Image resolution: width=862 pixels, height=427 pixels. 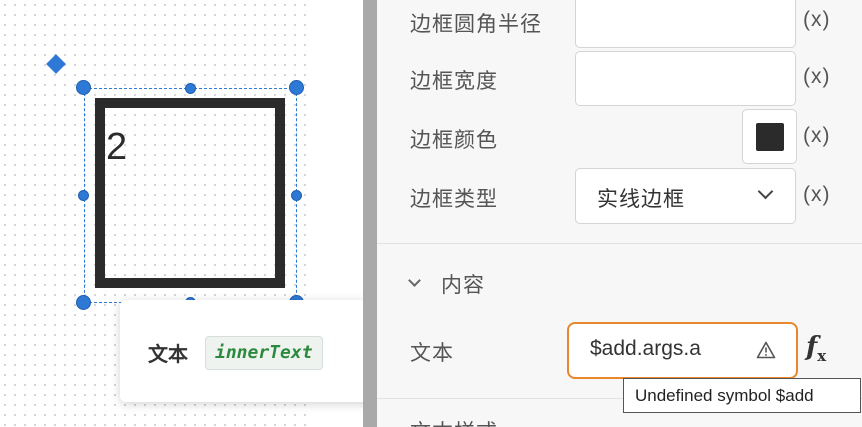 What do you see at coordinates (645, 348) in the screenshot?
I see `text-expression-value: $add.args.a` at bounding box center [645, 348].